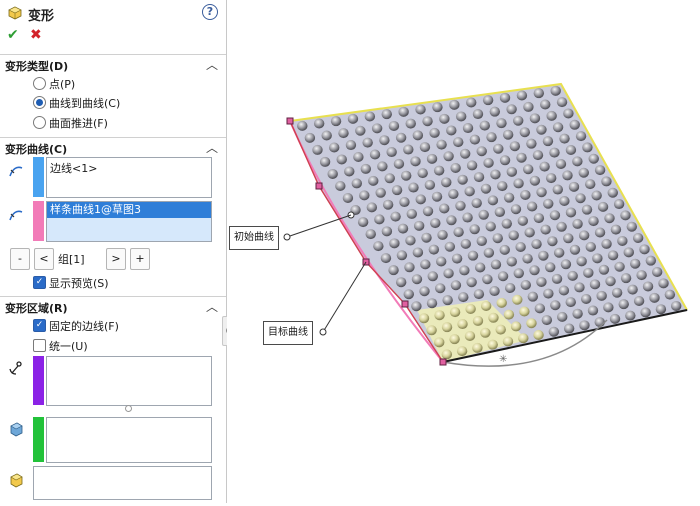 The image size is (700, 506). Describe the element at coordinates (113, 306) in the screenshot. I see `deform-region-section-header: 变形区域(R) ︿` at that location.